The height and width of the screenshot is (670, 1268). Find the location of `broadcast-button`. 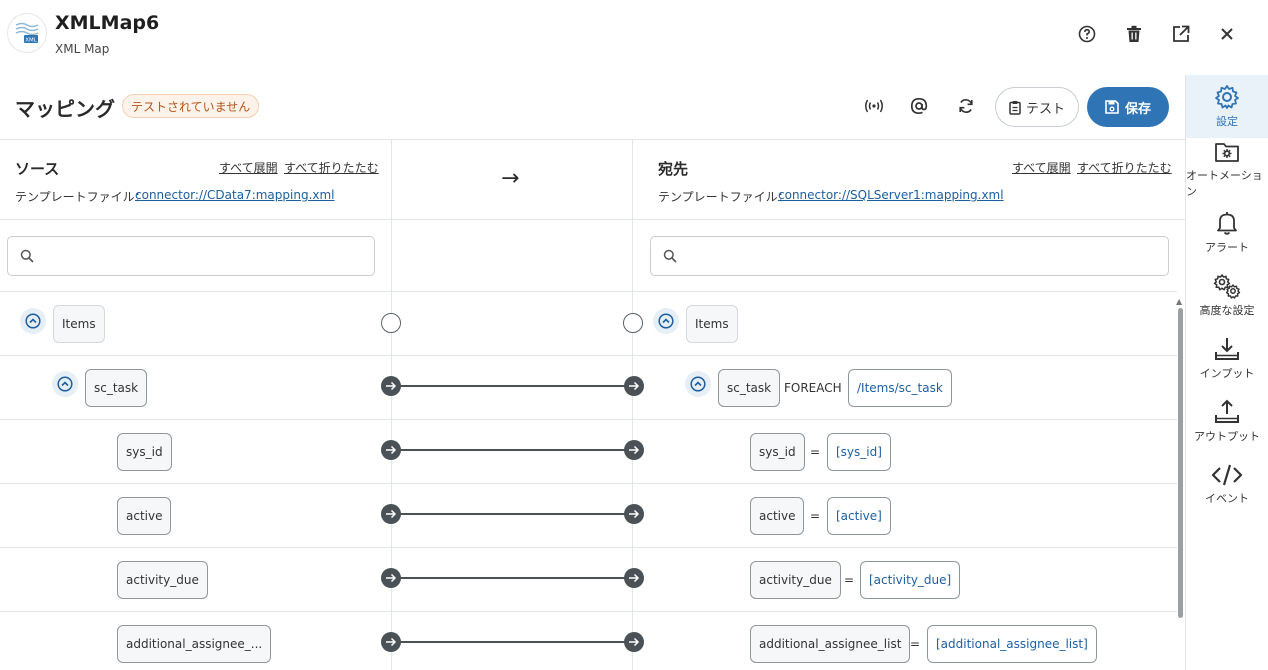

broadcast-button is located at coordinates (874, 106).